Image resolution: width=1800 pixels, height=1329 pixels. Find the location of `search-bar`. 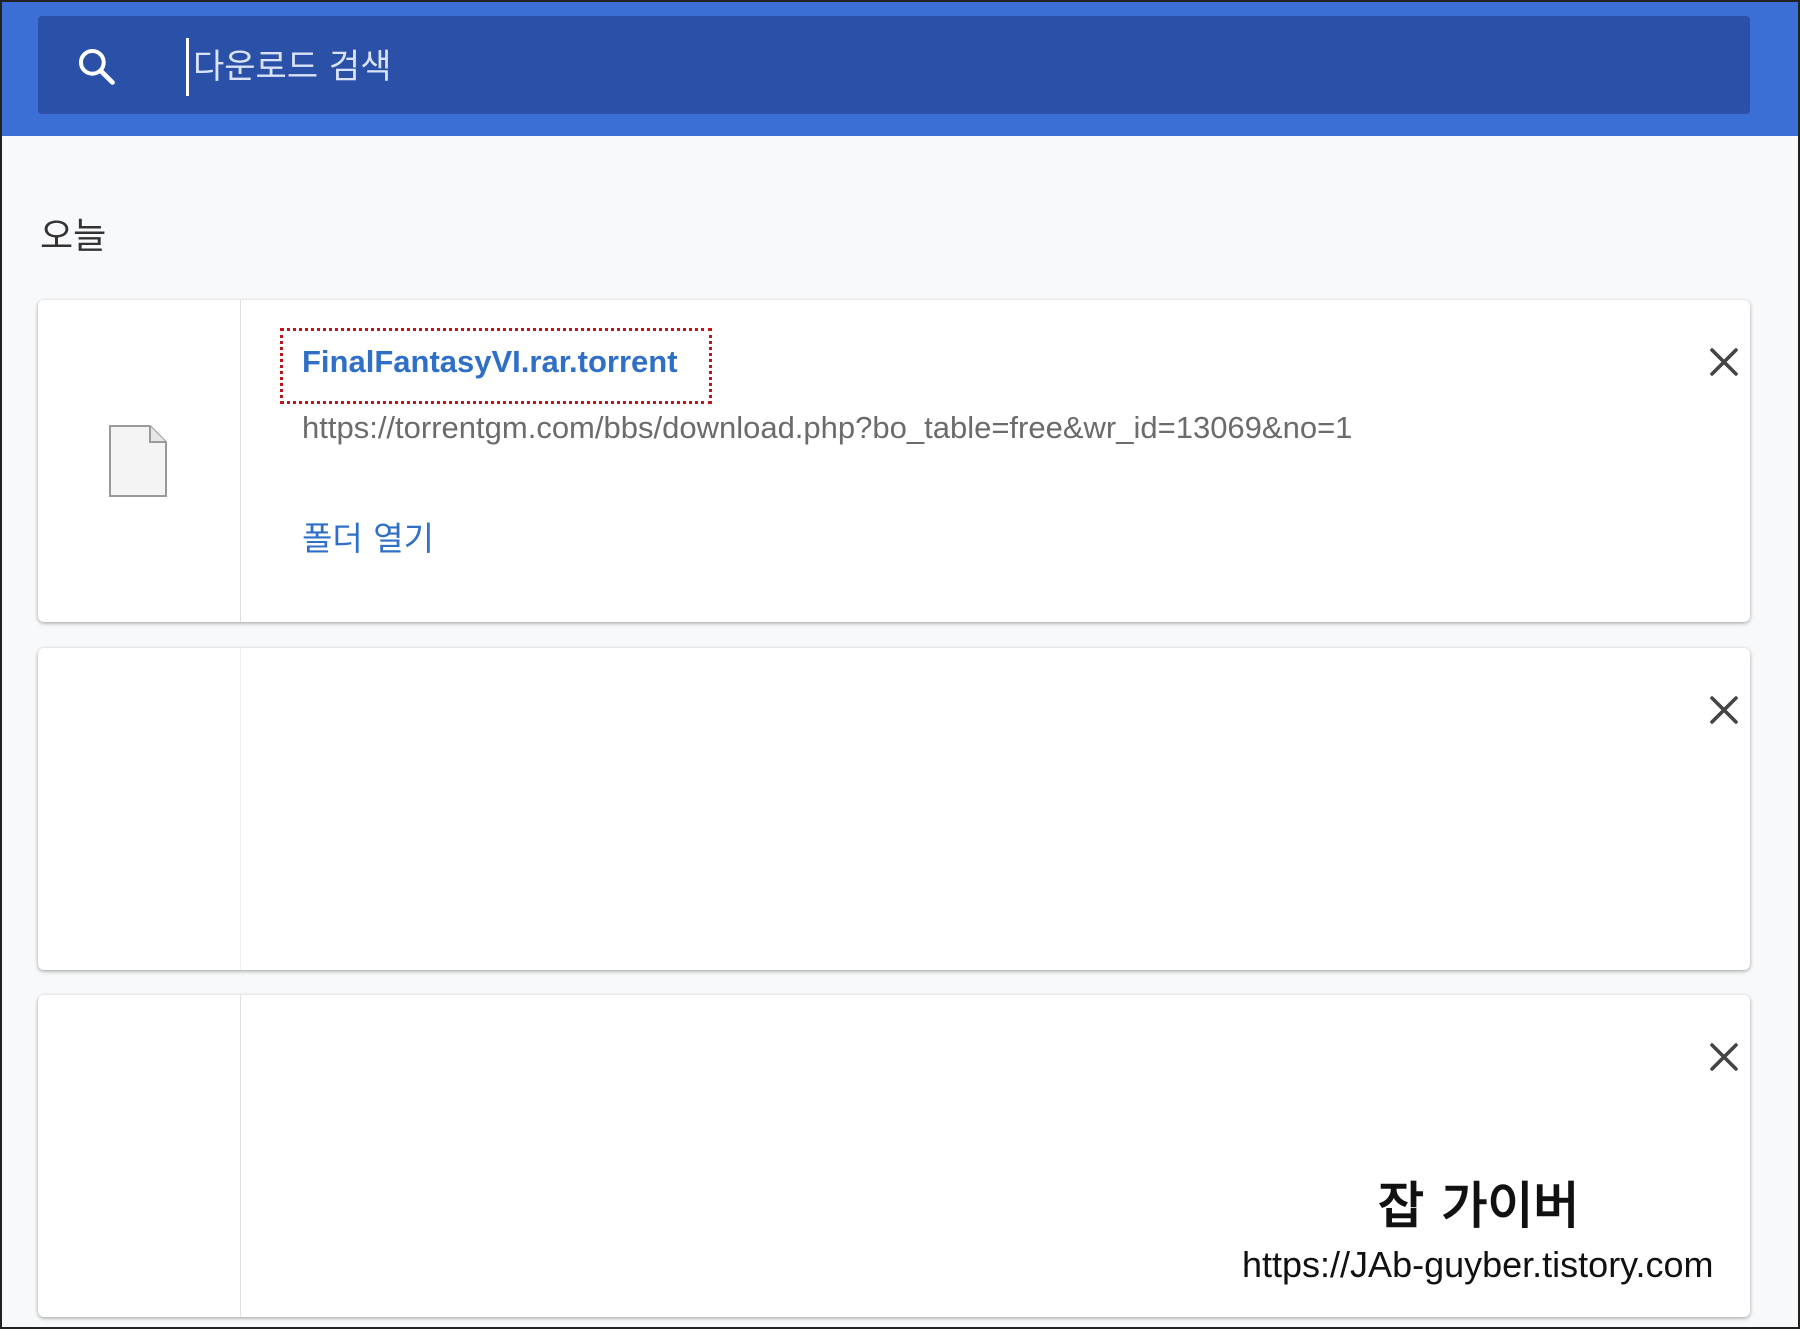

search-bar is located at coordinates (894, 65).